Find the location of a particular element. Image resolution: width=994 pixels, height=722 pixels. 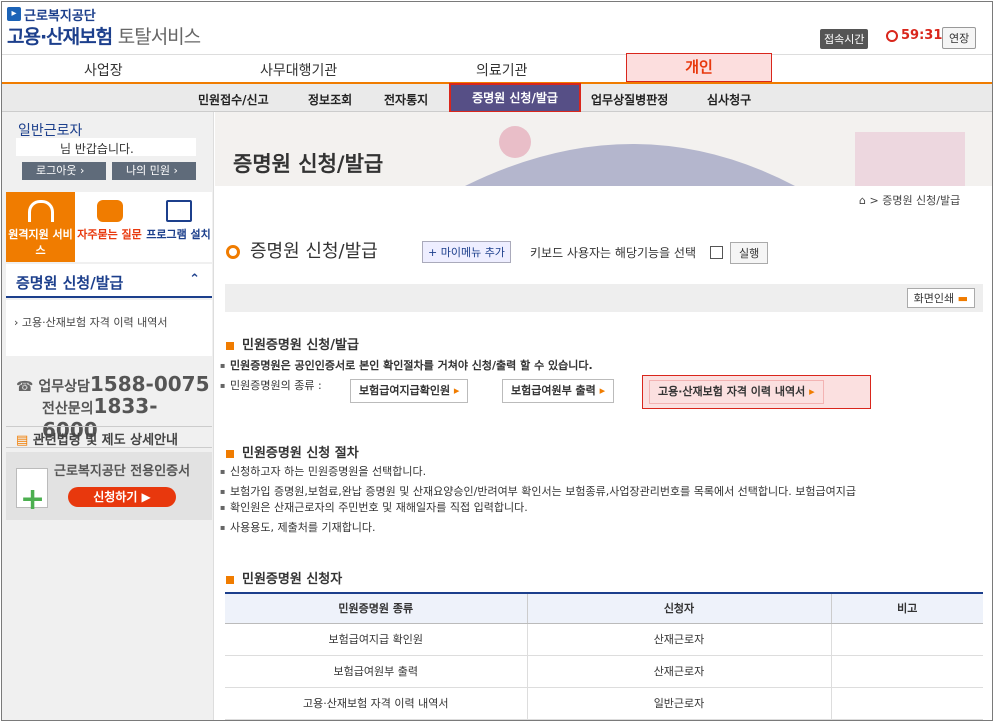

breadcrumb: ⌂ > 증명원 신청/발급 is located at coordinates (909, 200).